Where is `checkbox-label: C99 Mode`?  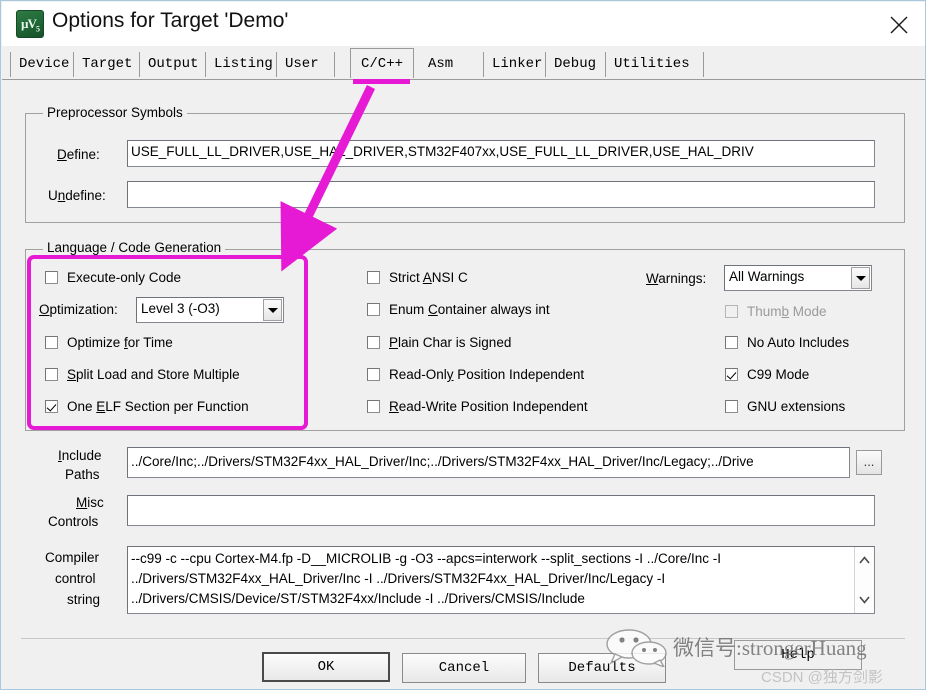
checkbox-label: C99 Mode is located at coordinates (778, 374).